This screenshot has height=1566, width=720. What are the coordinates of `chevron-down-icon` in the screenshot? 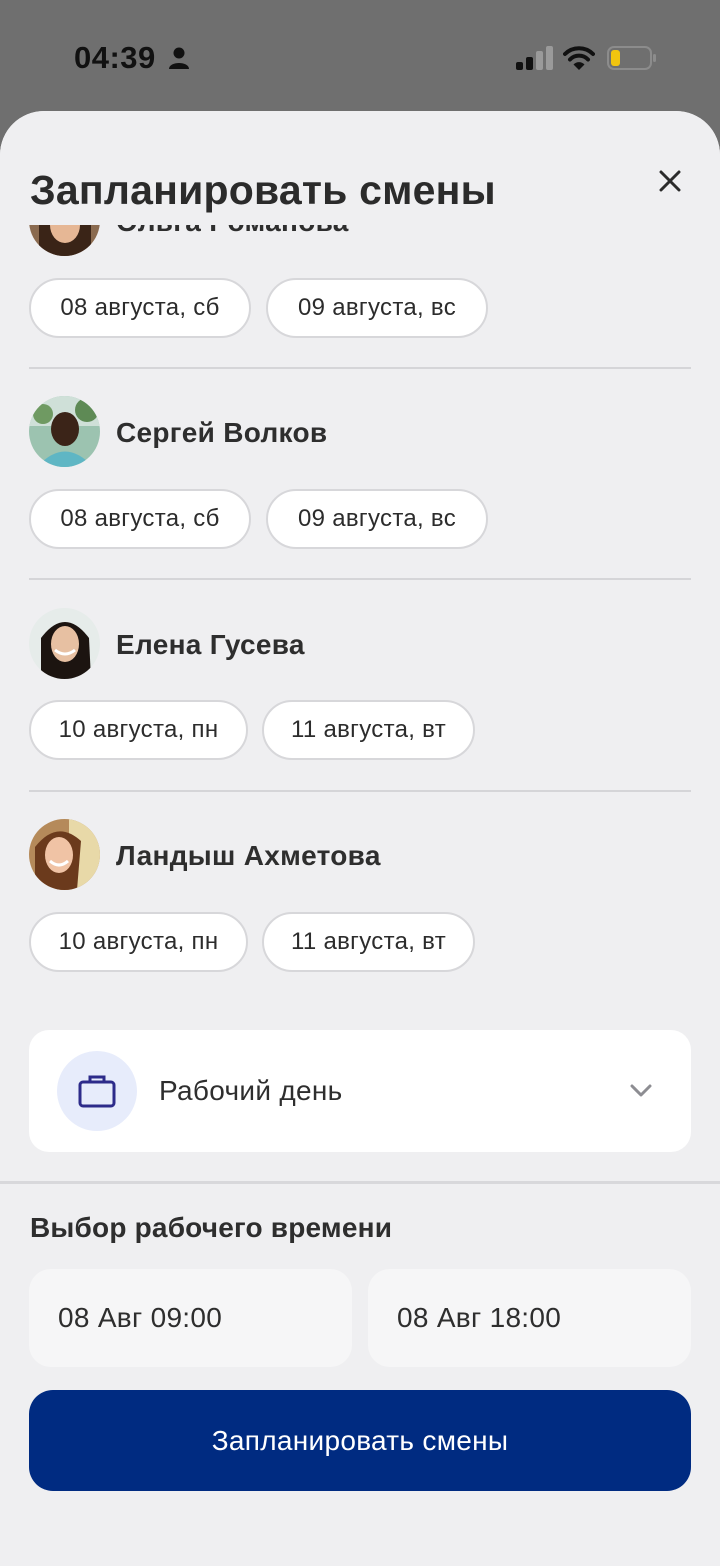 It's located at (641, 1090).